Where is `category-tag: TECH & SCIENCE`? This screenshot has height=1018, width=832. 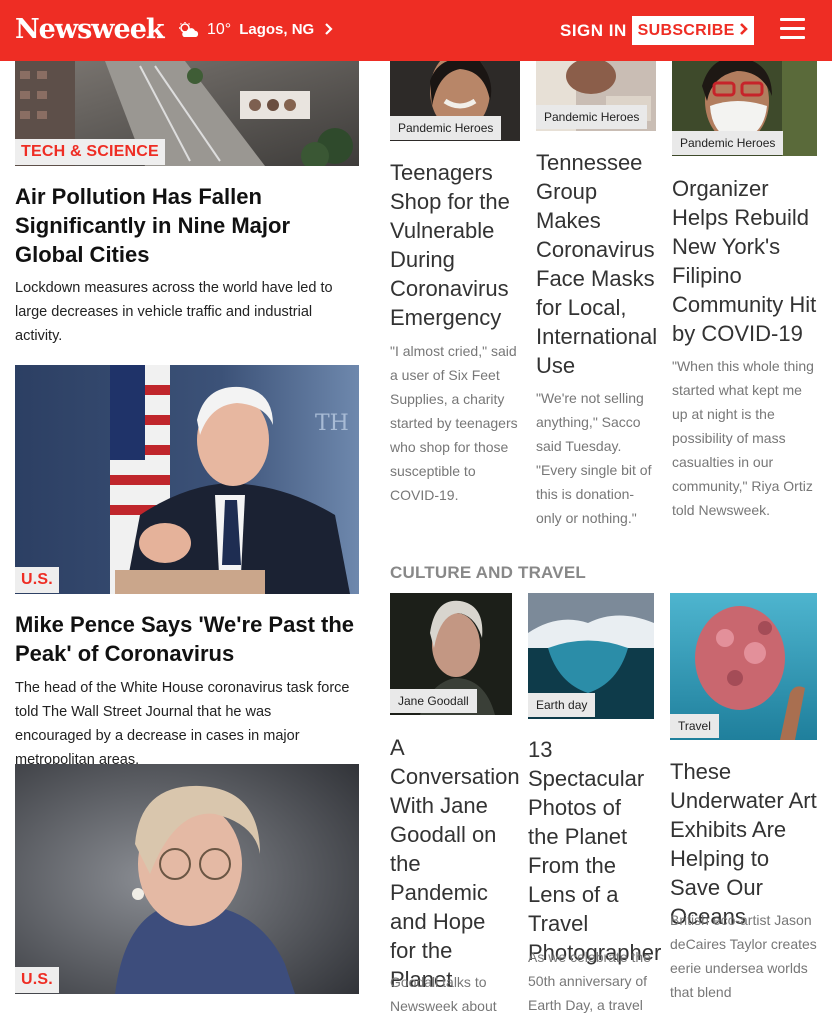
category-tag: TECH & SCIENCE is located at coordinates (90, 152).